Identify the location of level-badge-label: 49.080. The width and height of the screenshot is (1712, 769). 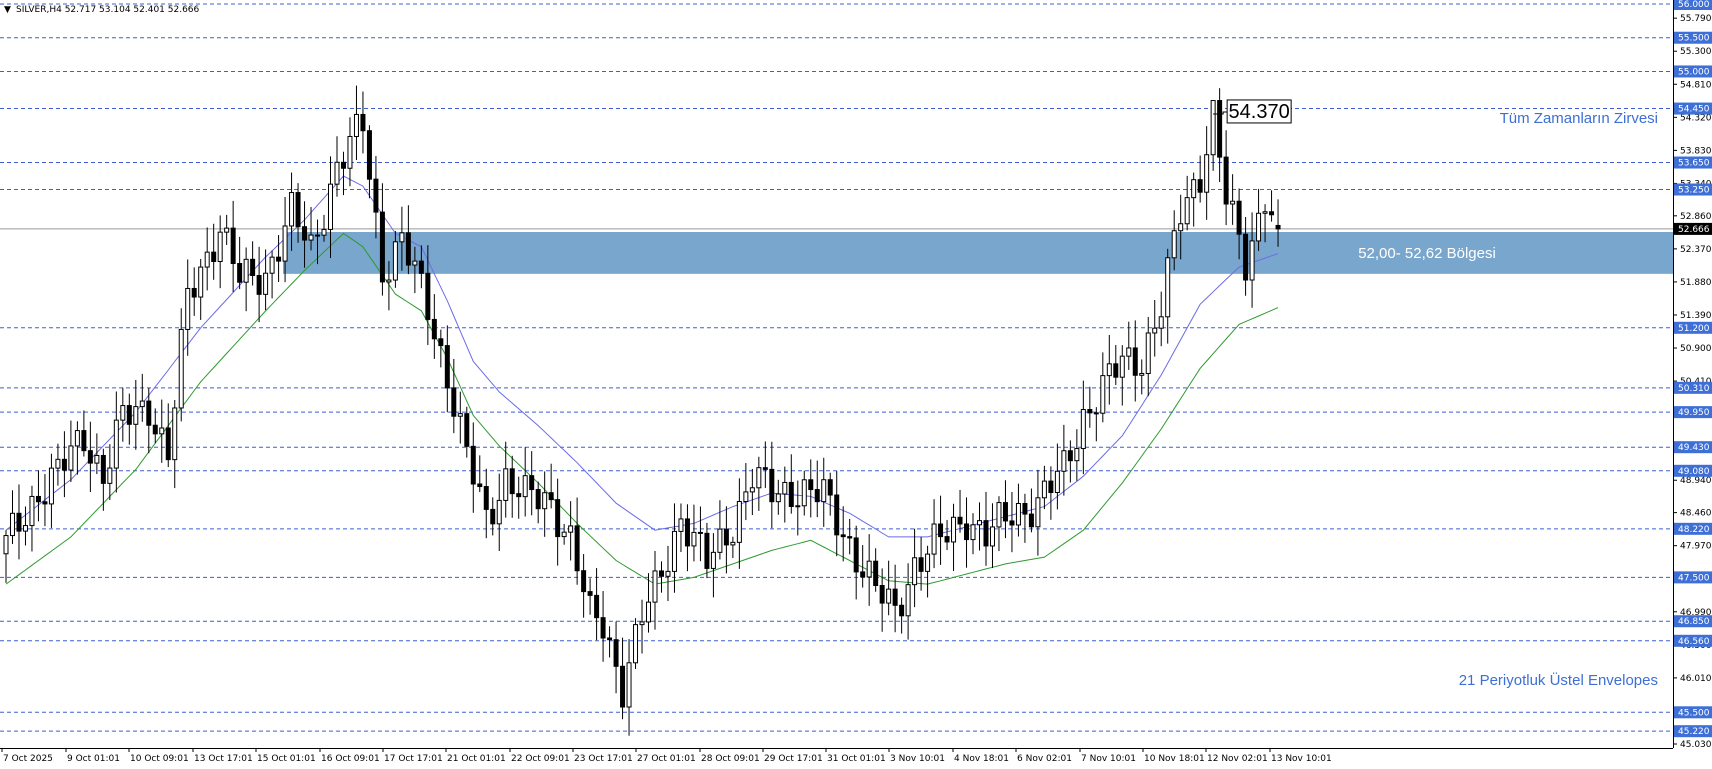
(1694, 472).